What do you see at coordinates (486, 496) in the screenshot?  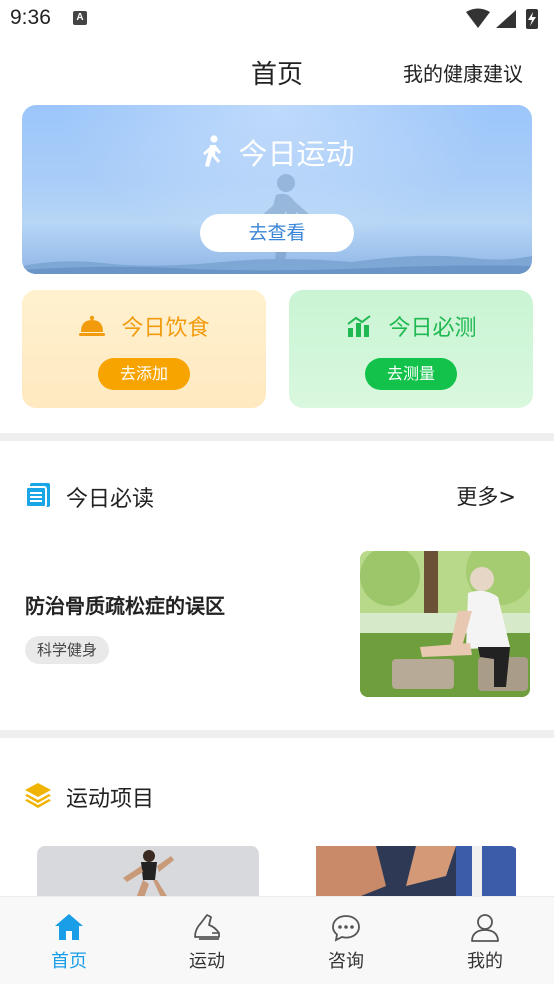 I see `more-articles-link: 更多>` at bounding box center [486, 496].